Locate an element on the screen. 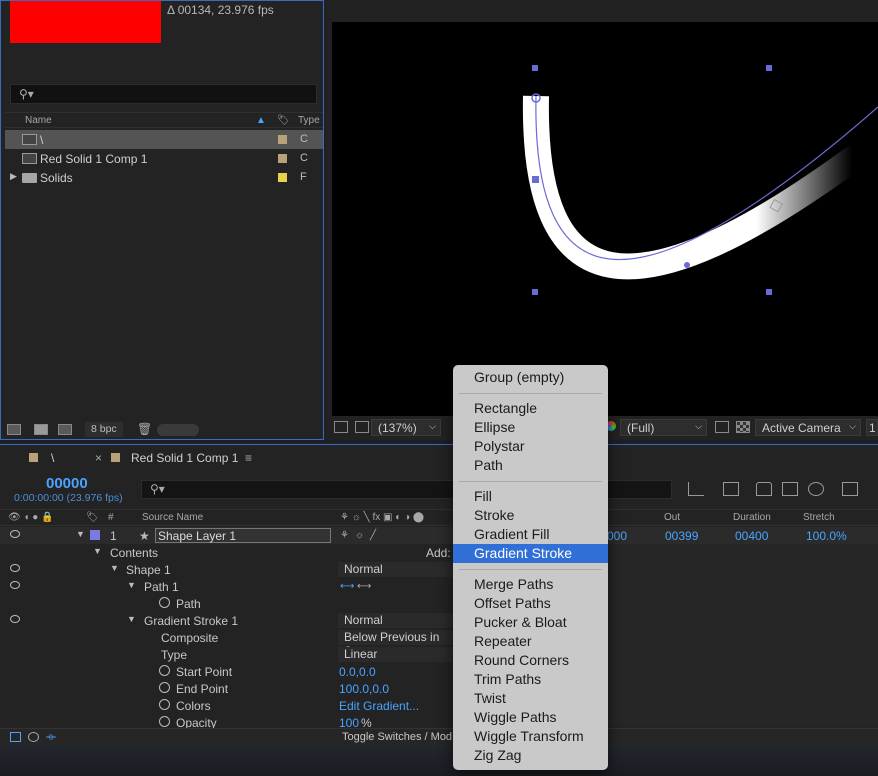 This screenshot has height=776, width=878. gradient-type-dropdown: Linear is located at coordinates (395, 654).